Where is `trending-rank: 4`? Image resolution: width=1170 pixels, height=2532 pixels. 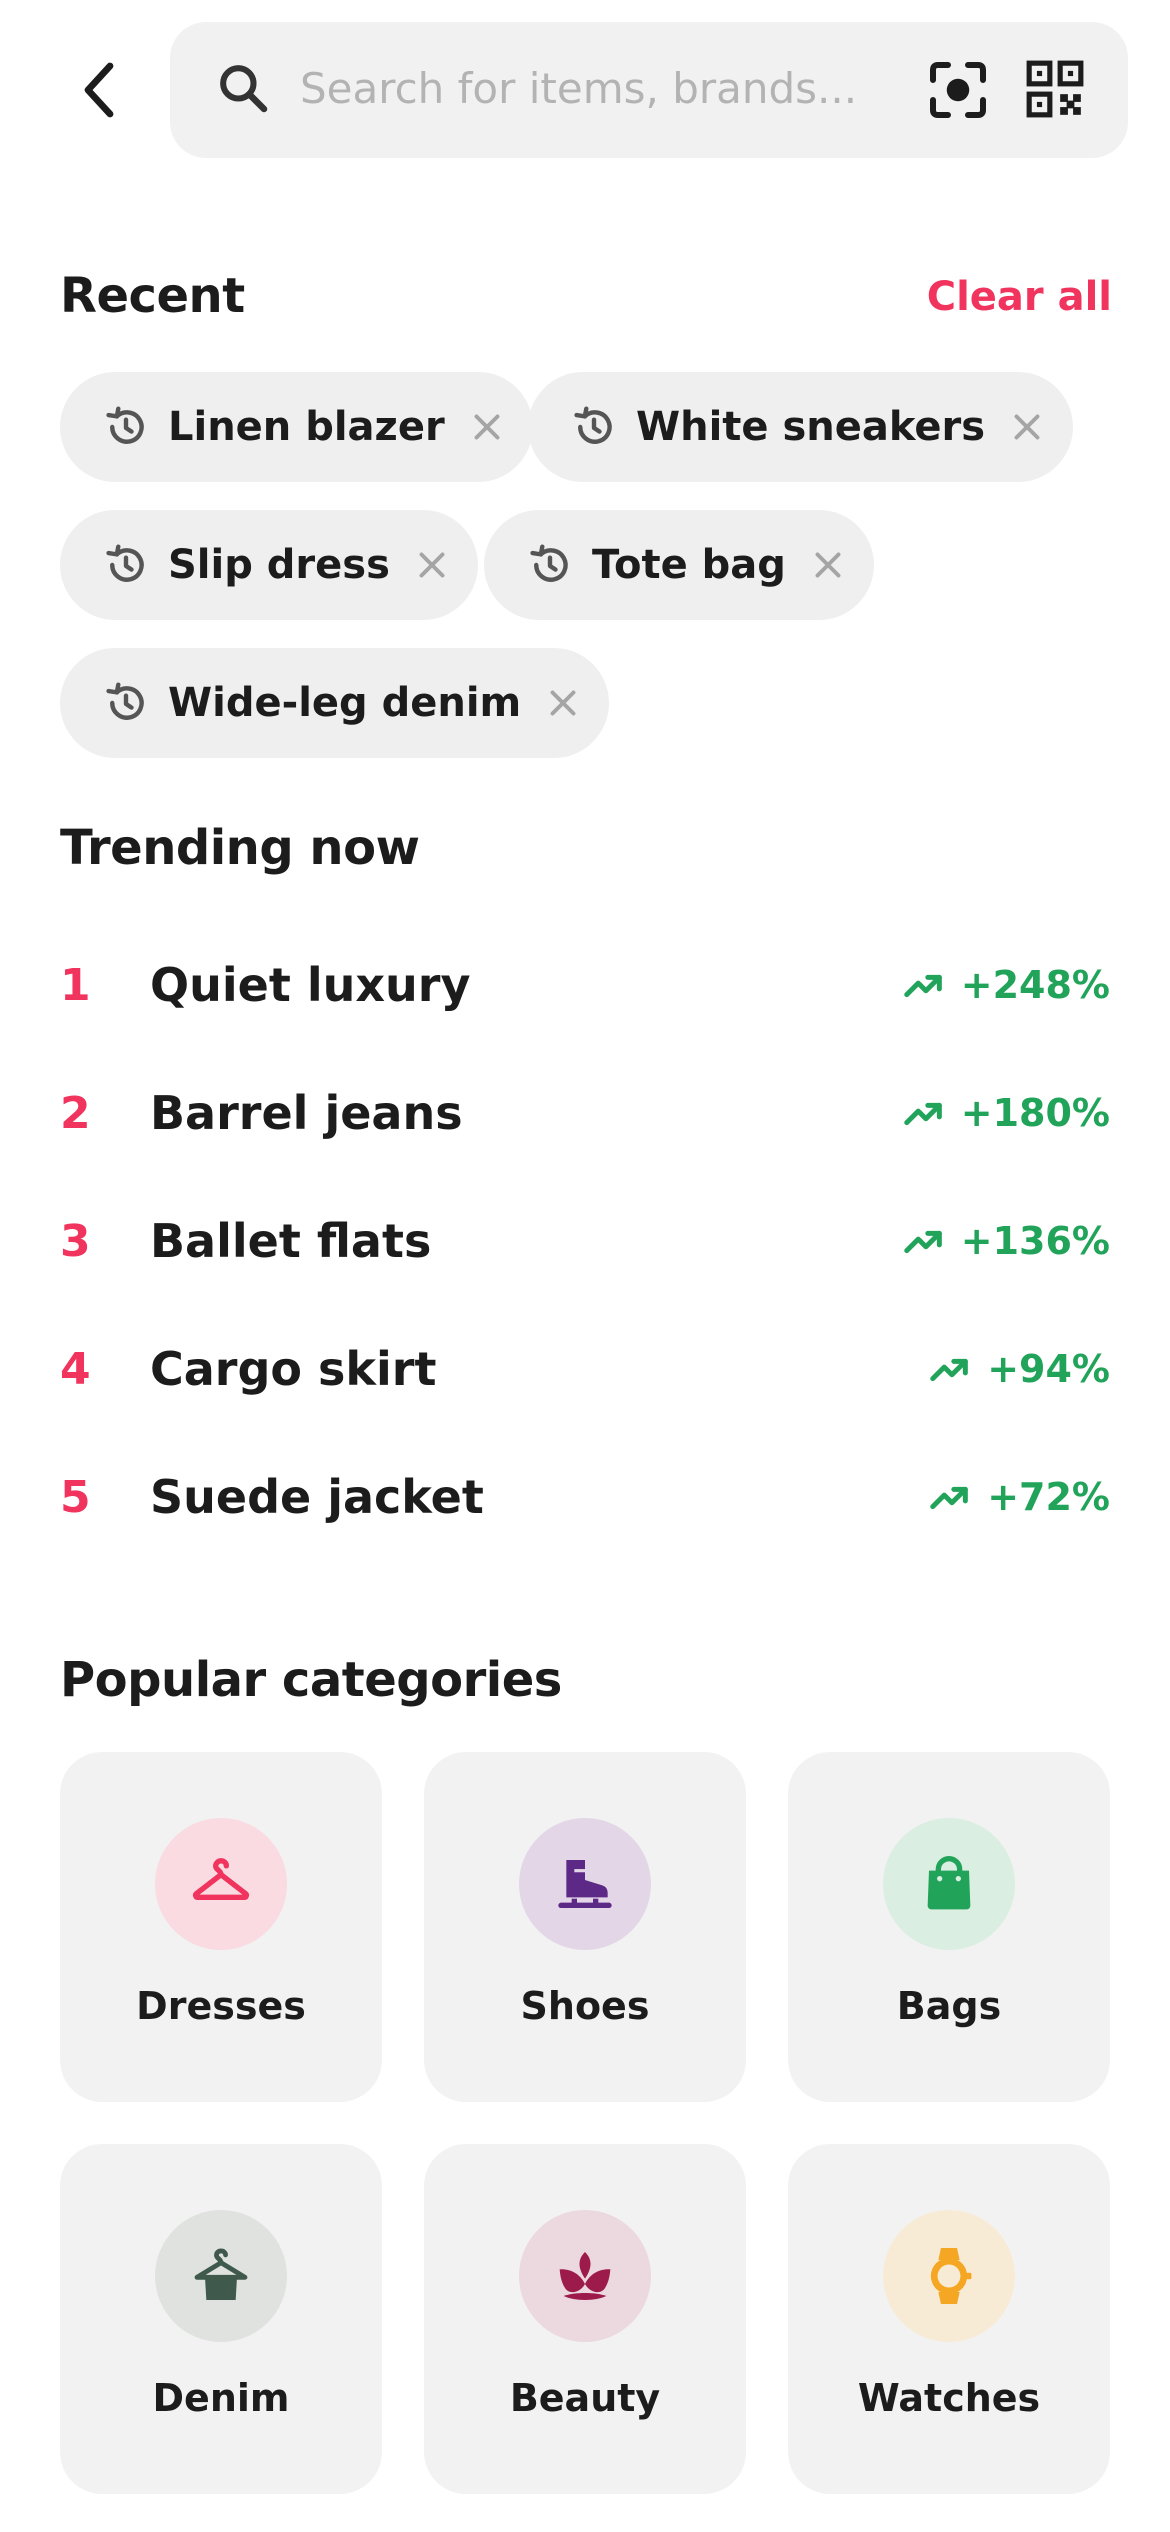 trending-rank: 4 is located at coordinates (75, 1369).